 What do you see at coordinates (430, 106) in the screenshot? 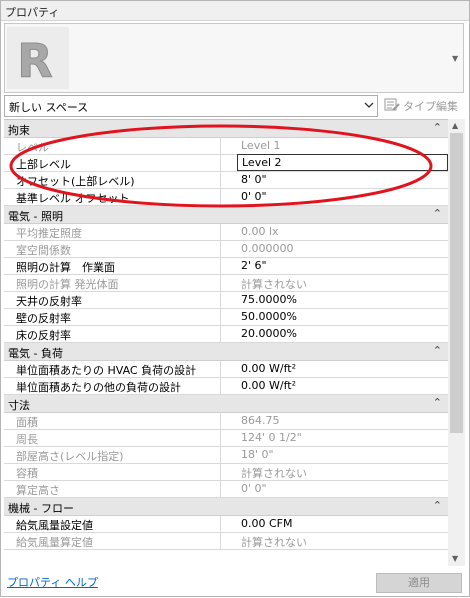
I see `edit-type-label: タイプ編集` at bounding box center [430, 106].